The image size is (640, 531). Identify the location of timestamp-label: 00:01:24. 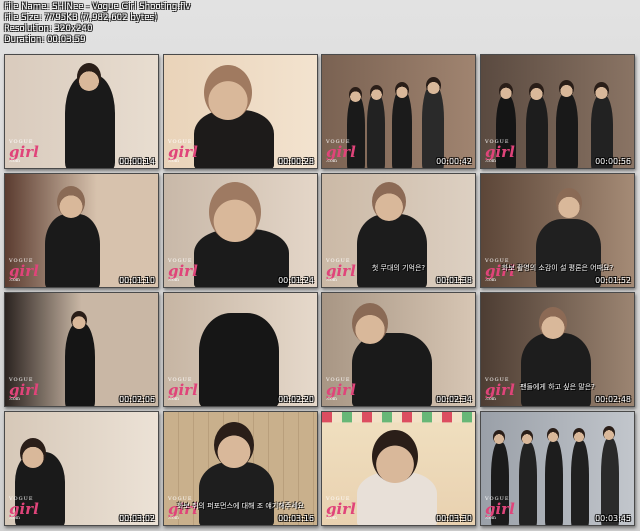
(296, 280).